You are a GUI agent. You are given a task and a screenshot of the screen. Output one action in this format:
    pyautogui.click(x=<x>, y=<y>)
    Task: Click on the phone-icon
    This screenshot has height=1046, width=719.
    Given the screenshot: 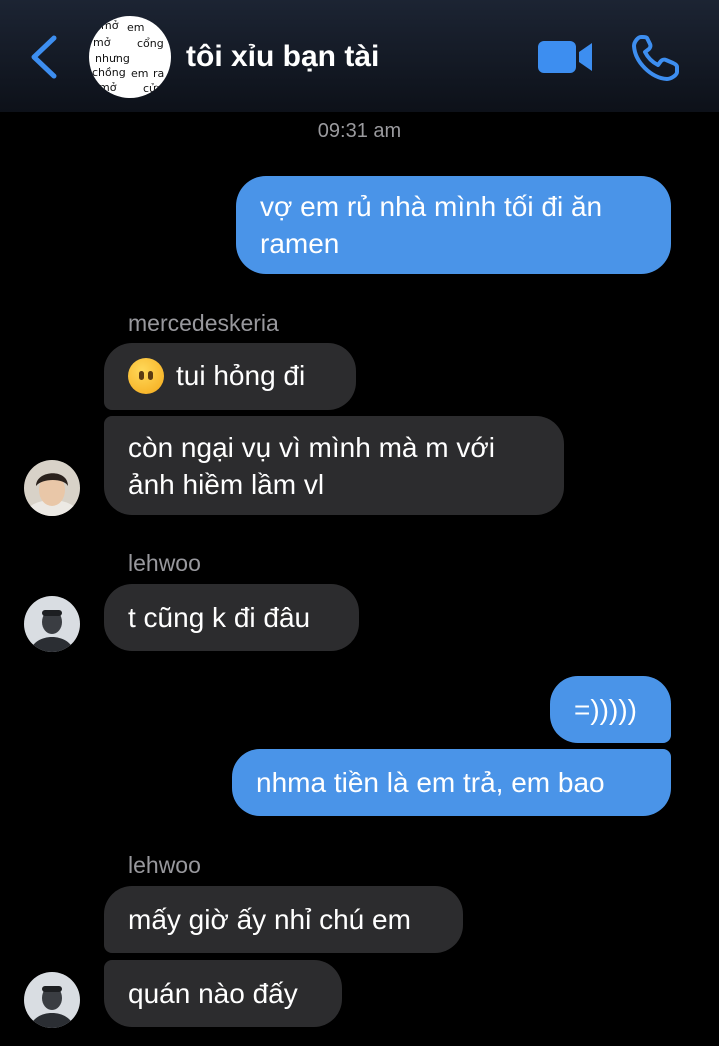 What is the action you would take?
    pyautogui.click(x=656, y=58)
    